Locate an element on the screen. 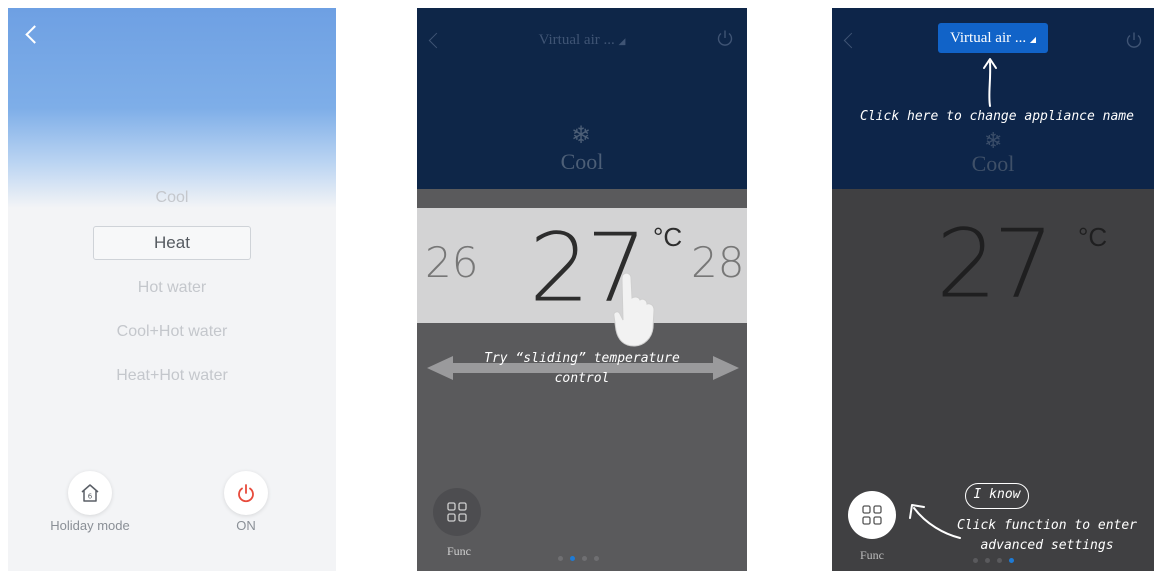 The height and width of the screenshot is (572, 1160). i-know-button: I know is located at coordinates (997, 496).